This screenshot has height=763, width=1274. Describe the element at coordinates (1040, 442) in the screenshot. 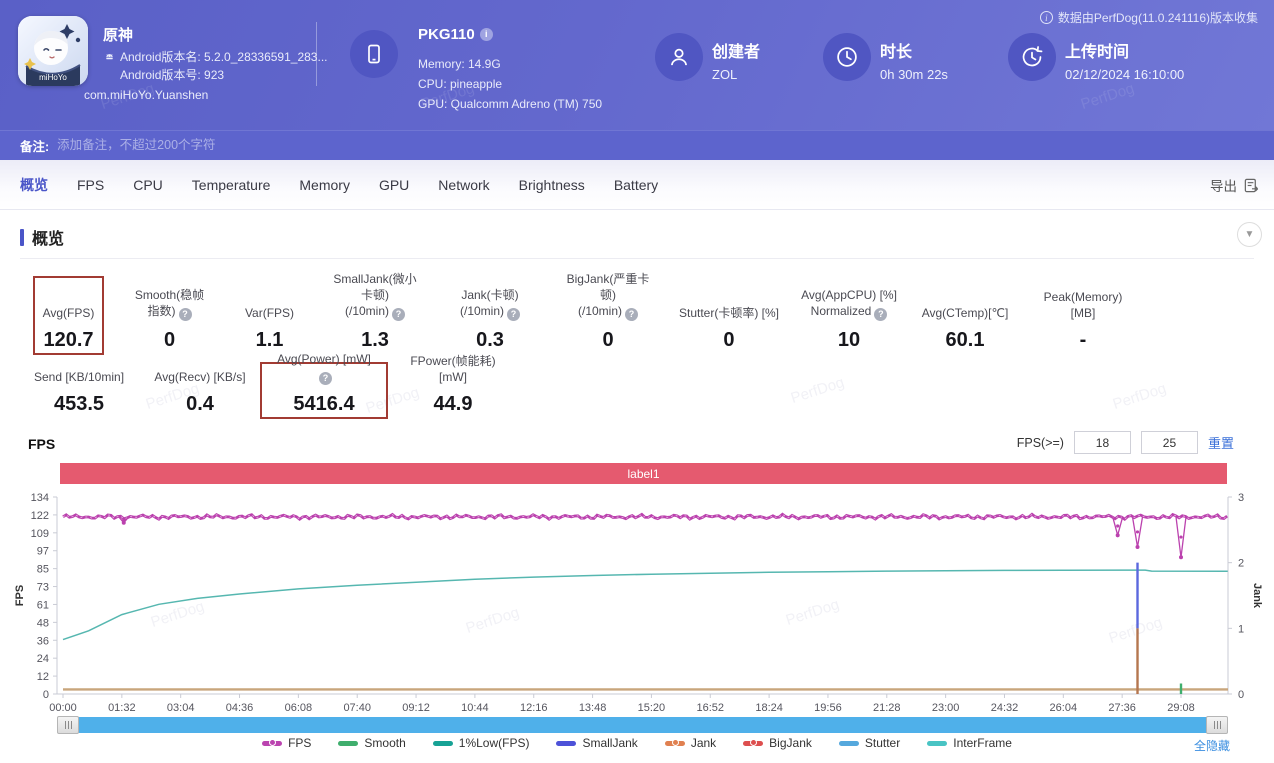

I see `fps-filter-label: FPS(>=)` at that location.